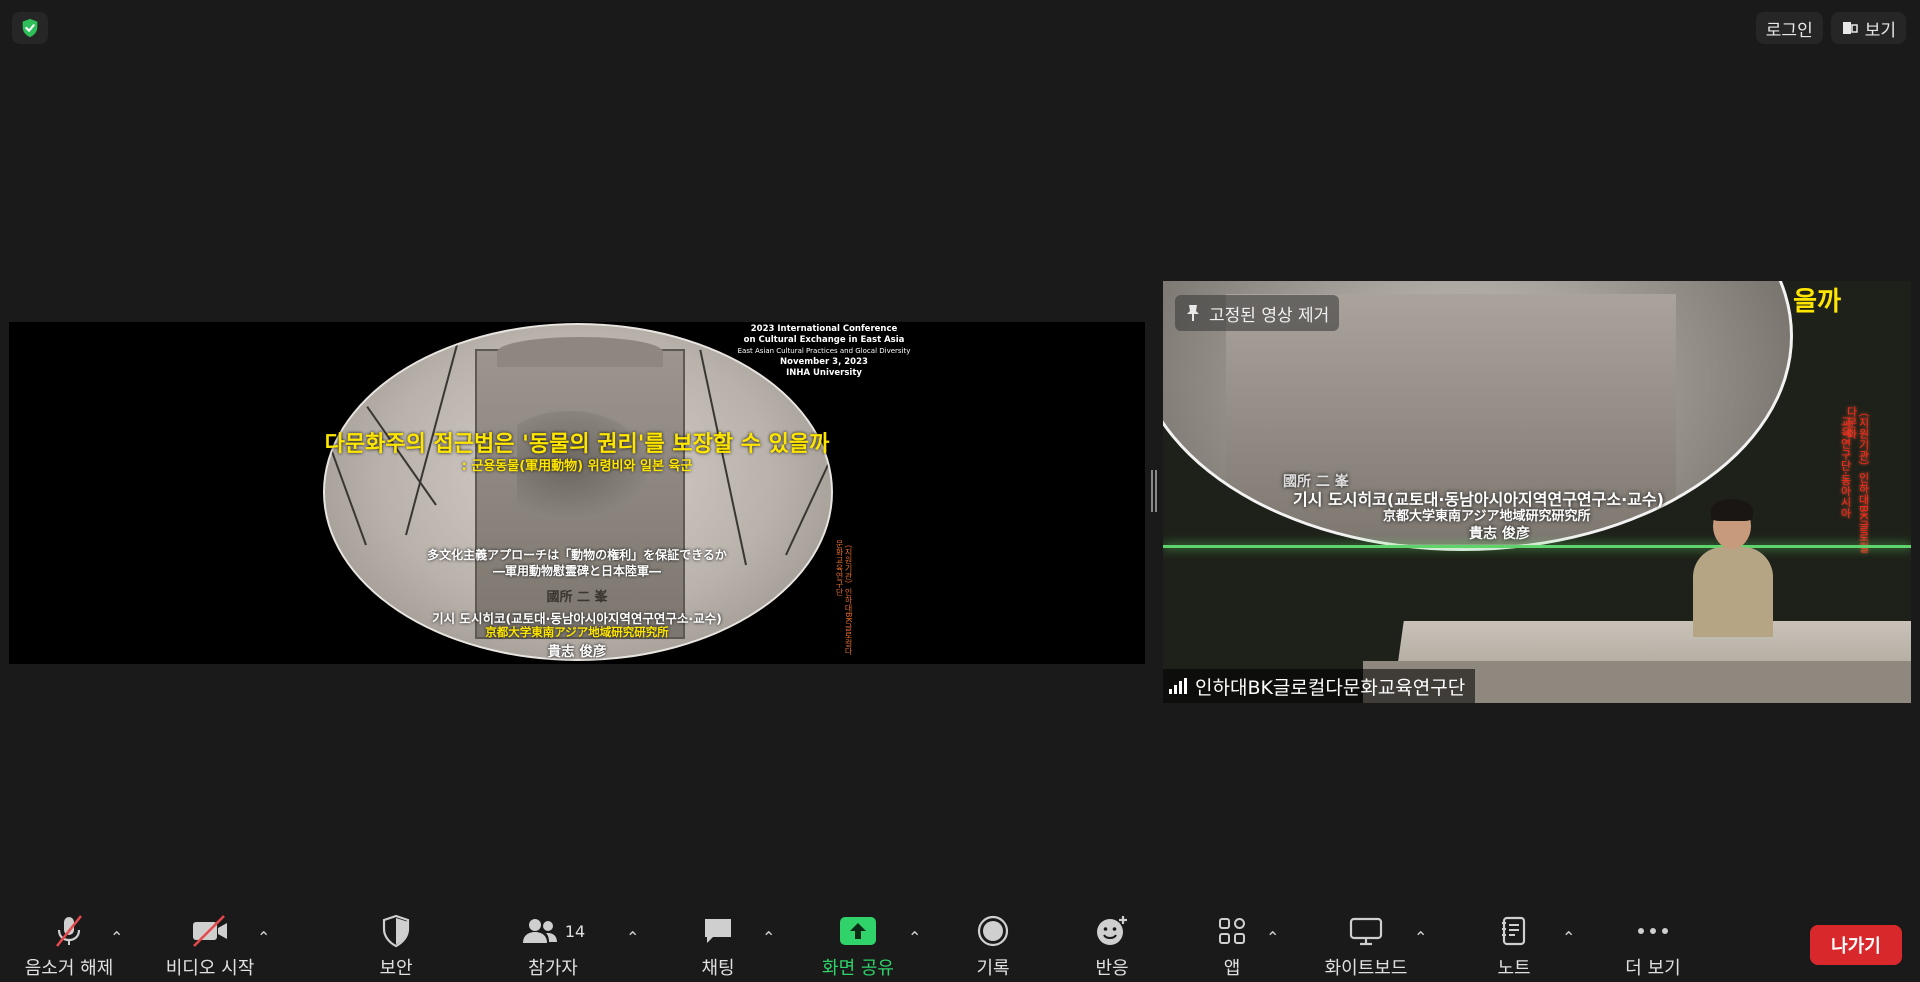  I want to click on shield-check-icon, so click(30, 28).